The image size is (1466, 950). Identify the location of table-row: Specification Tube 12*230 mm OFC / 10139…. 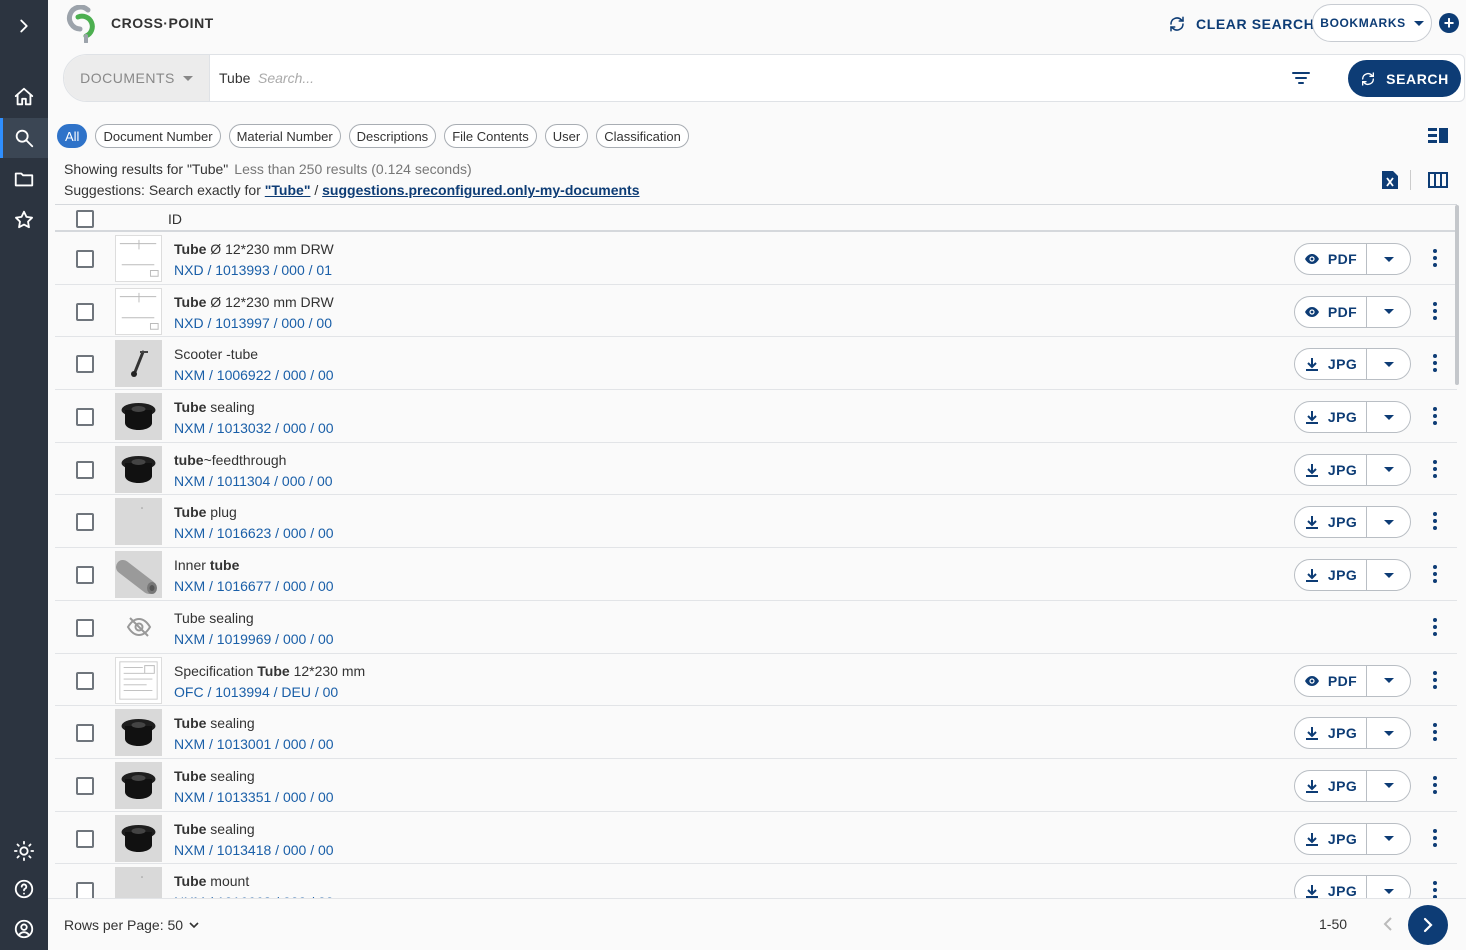
(756, 680).